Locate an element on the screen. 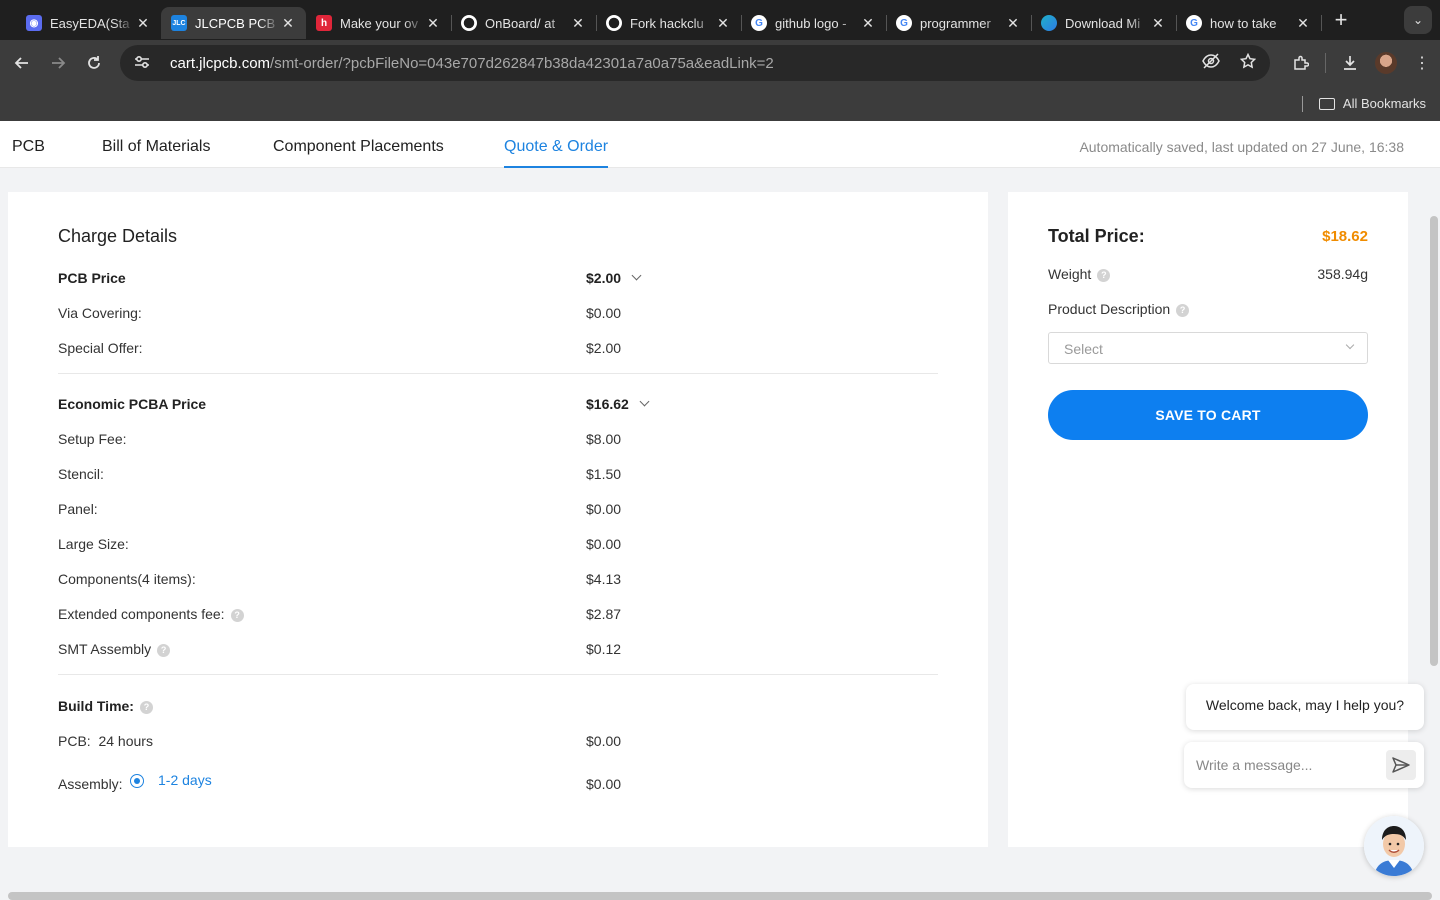  assembly-time-option: 1-2 days is located at coordinates (185, 780).